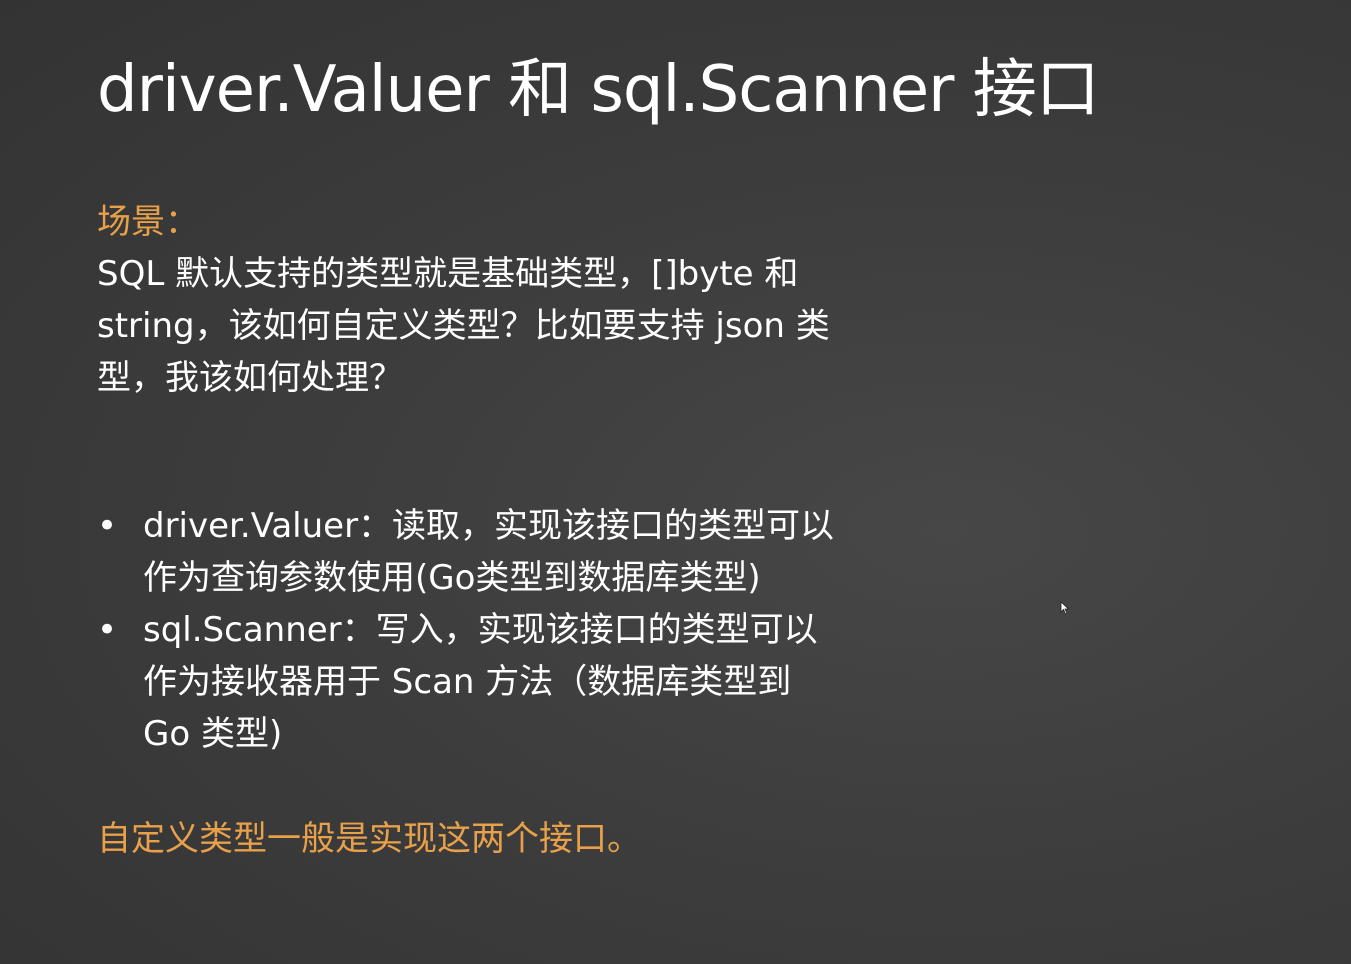 The height and width of the screenshot is (964, 1351). What do you see at coordinates (369, 839) in the screenshot?
I see `summary-text: 自定义类型一般是实现这两个接口。` at bounding box center [369, 839].